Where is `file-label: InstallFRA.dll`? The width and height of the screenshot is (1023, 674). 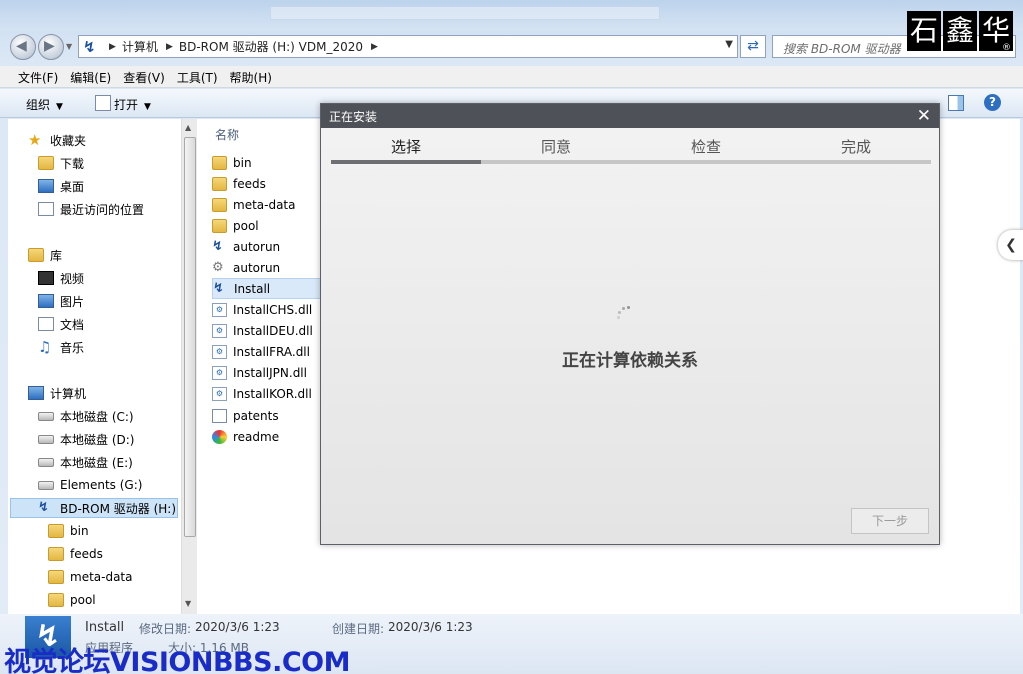 file-label: InstallFRA.dll is located at coordinates (271, 351).